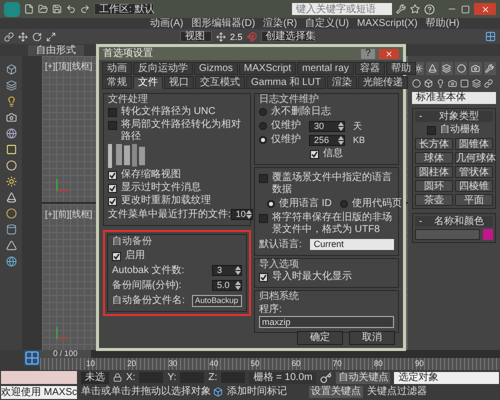 The width and height of the screenshot is (500, 400). I want to click on sun-icon, so click(11, 181).